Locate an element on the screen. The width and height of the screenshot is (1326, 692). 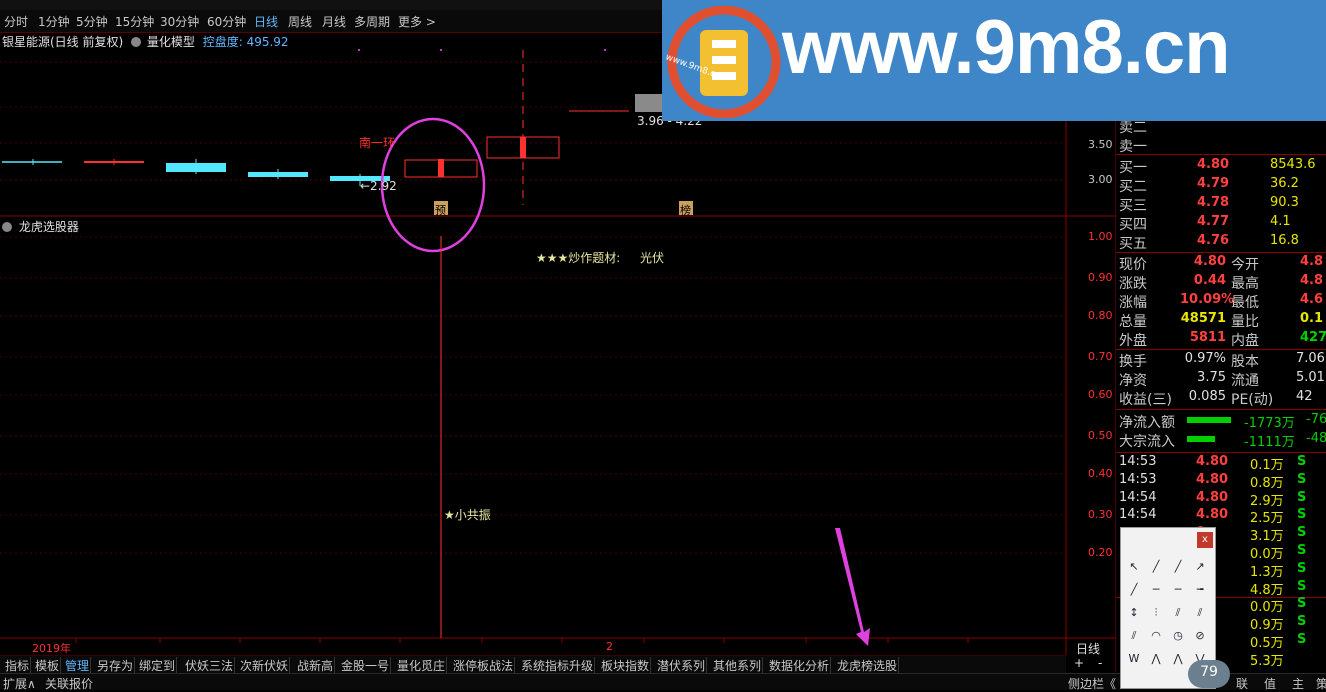
theme-value: 光伏 is located at coordinates (652, 258).